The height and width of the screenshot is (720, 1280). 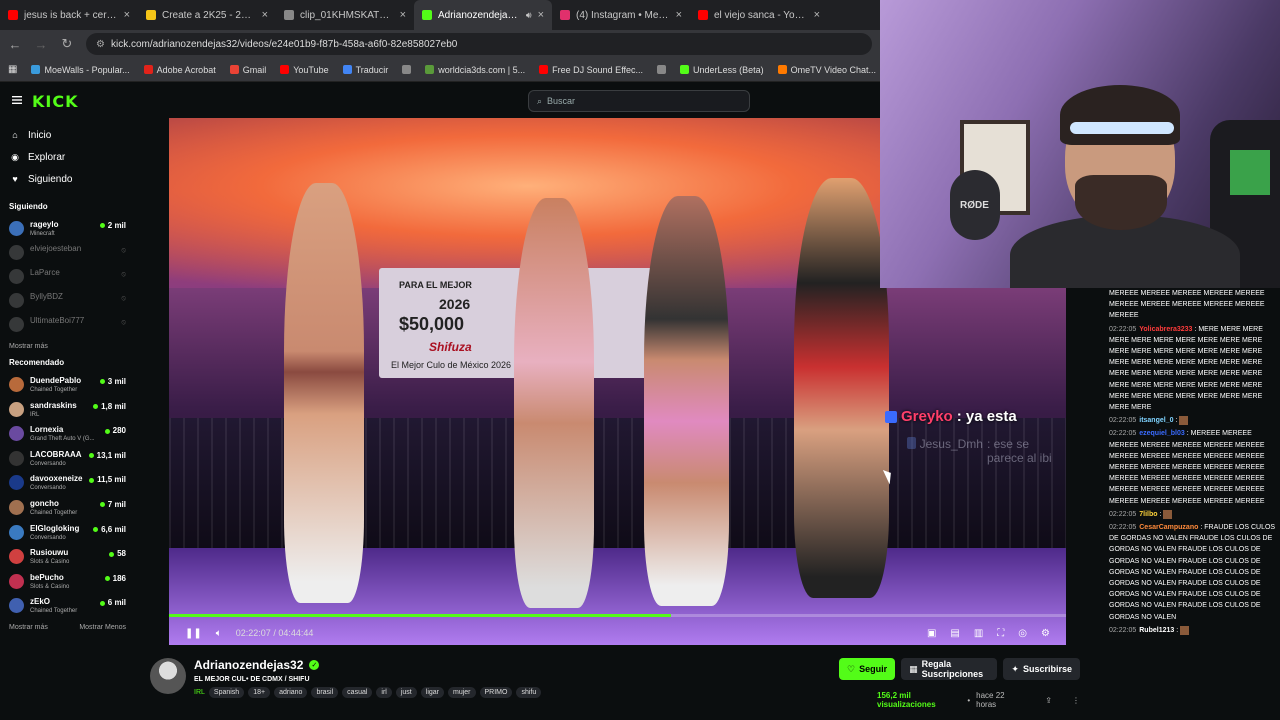 I want to click on chat-username: ezequiel_bl03, so click(x=1162, y=433).